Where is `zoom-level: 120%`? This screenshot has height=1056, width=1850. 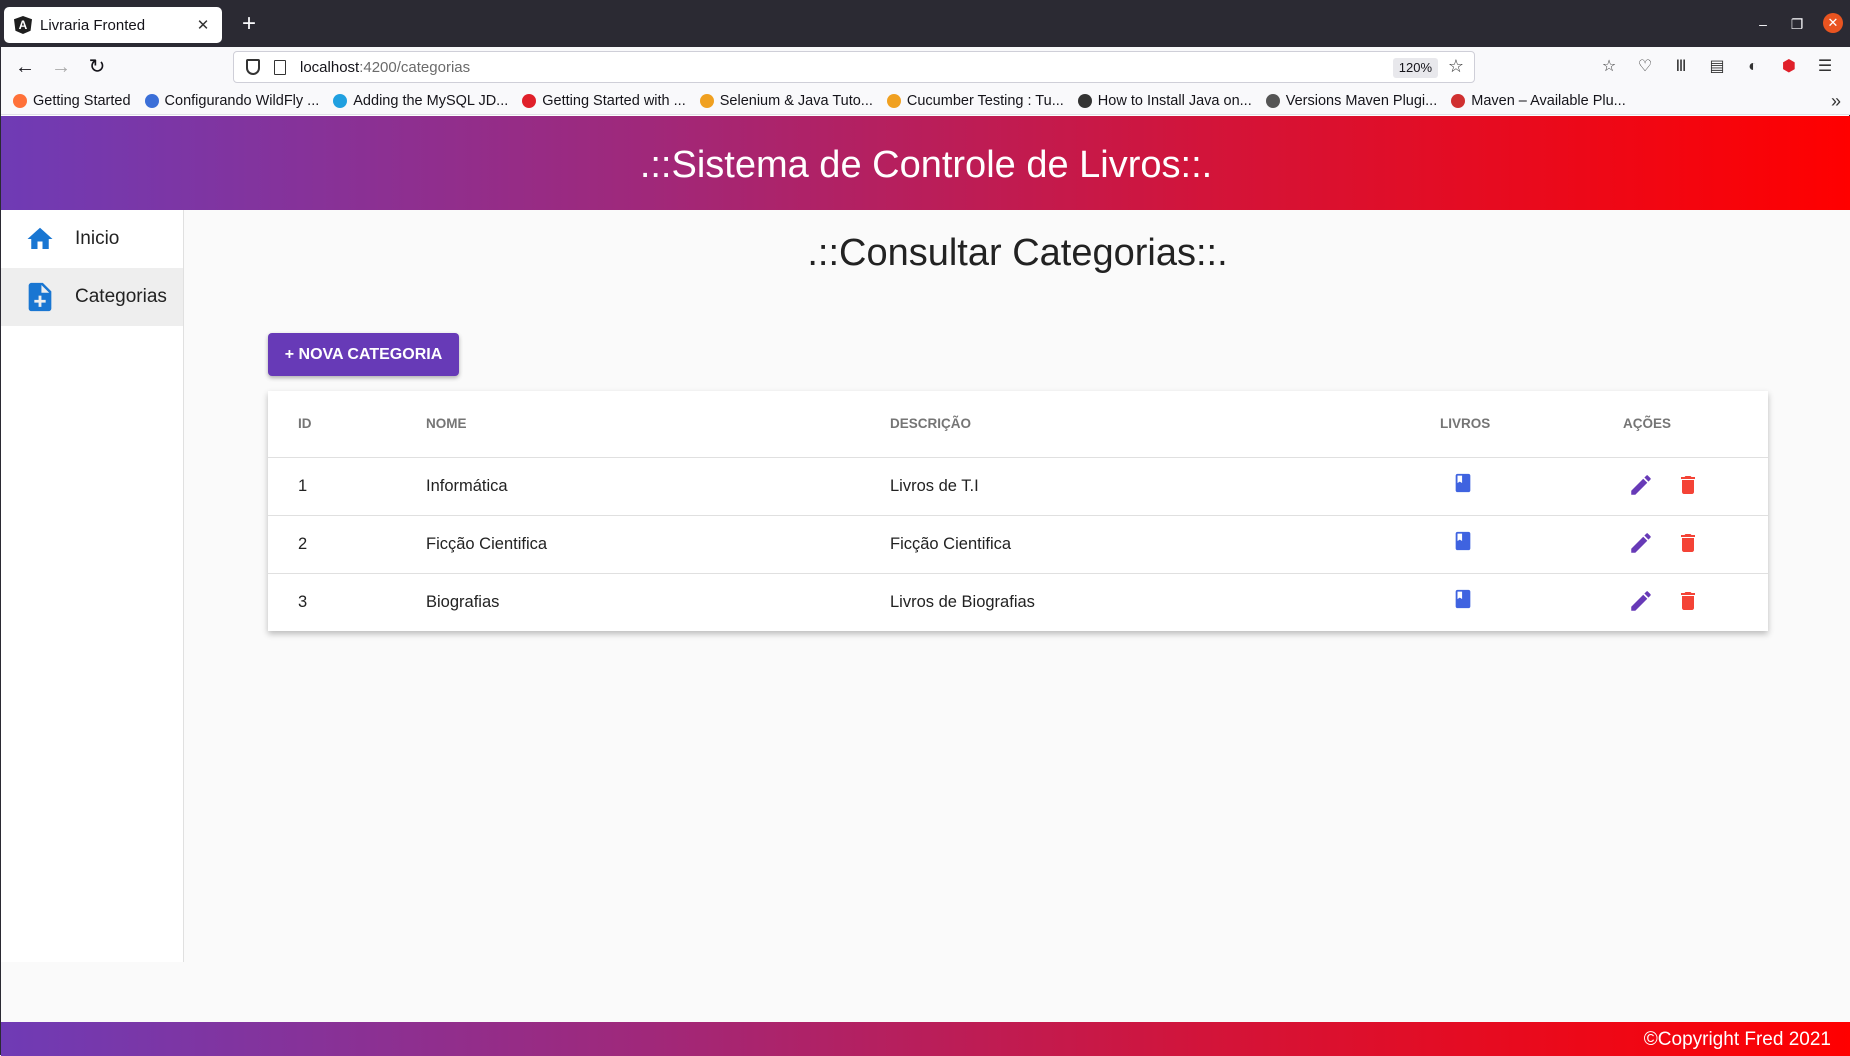
zoom-level: 120% is located at coordinates (1415, 68).